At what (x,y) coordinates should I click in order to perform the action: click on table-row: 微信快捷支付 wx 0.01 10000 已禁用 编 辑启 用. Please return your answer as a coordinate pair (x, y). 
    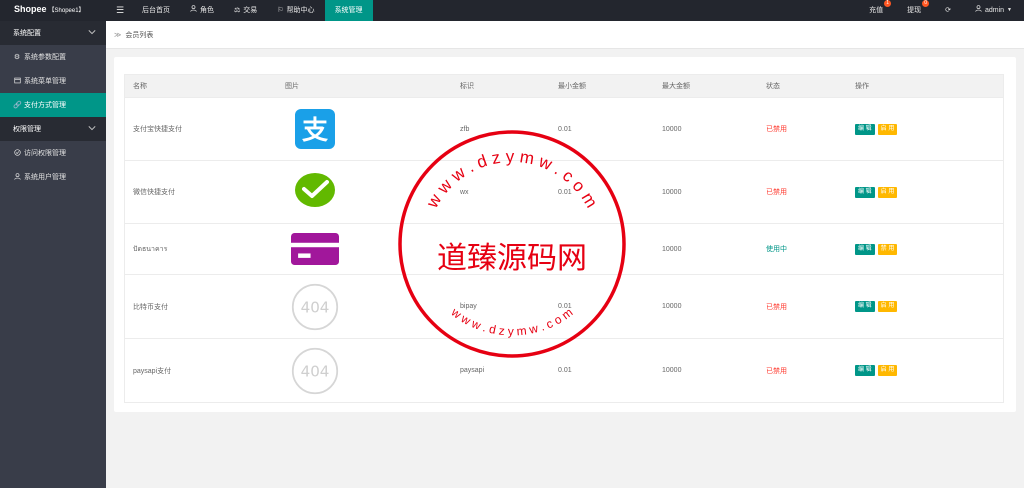
    Looking at the image, I should click on (564, 191).